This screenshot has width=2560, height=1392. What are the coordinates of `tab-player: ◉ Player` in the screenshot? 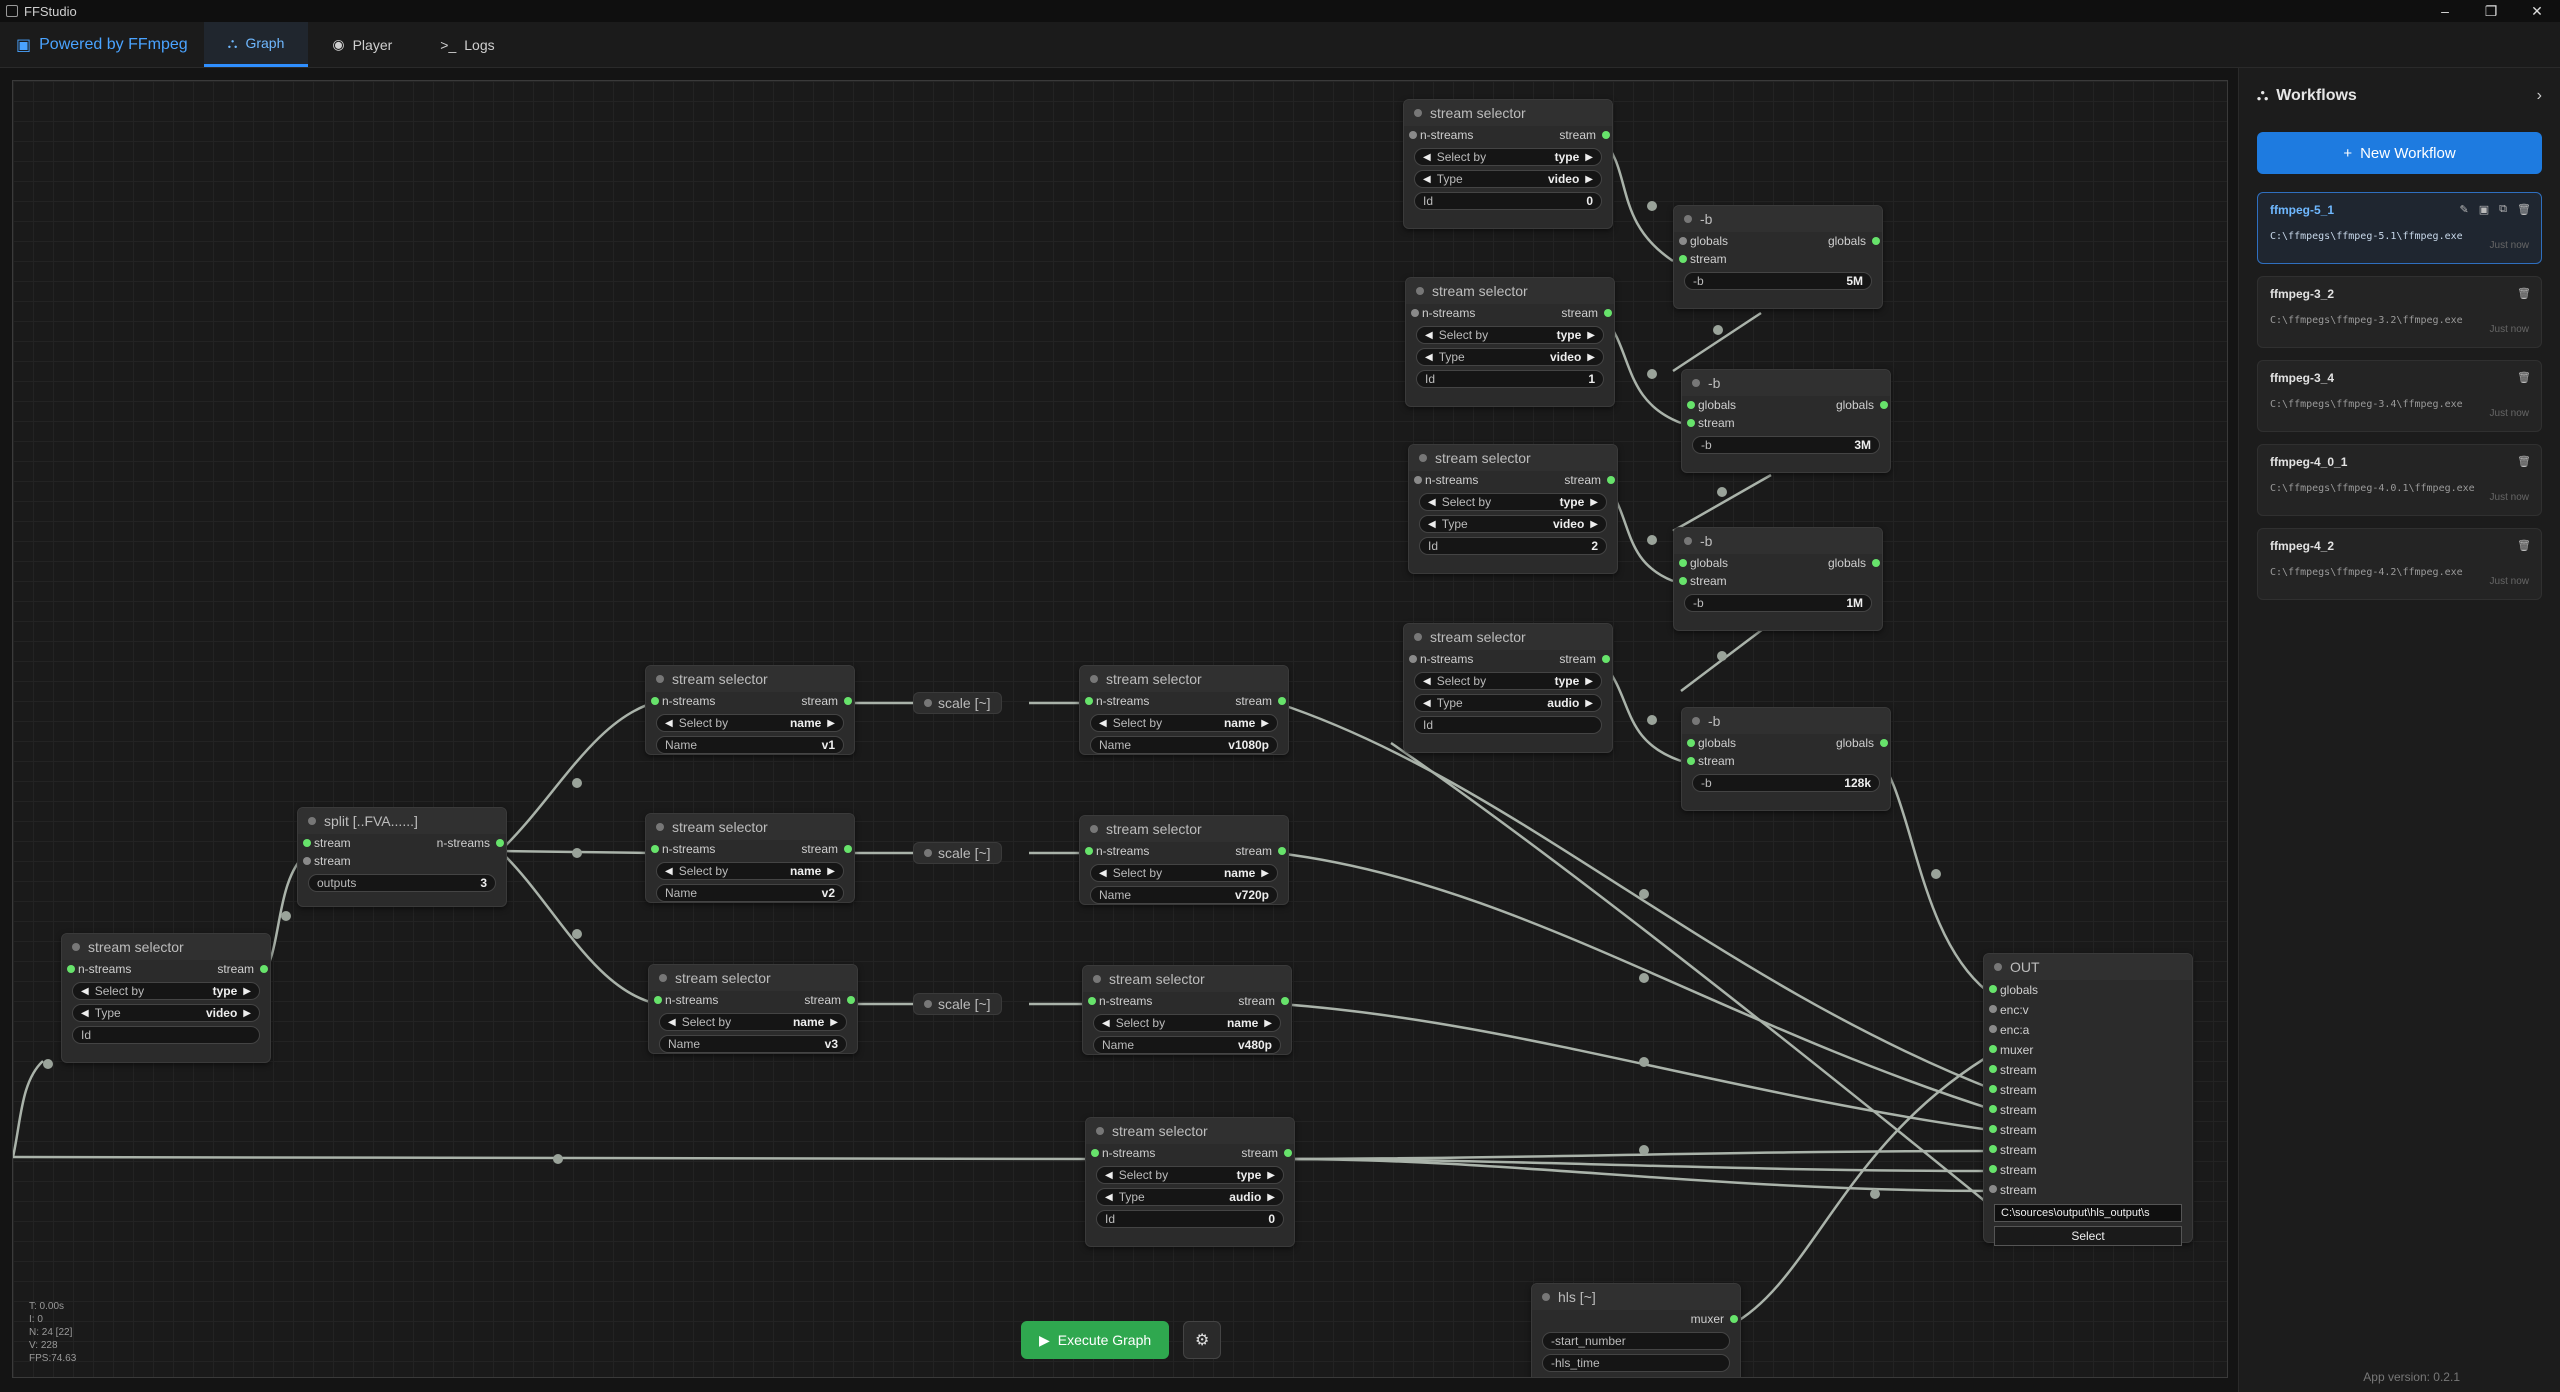 It's located at (362, 44).